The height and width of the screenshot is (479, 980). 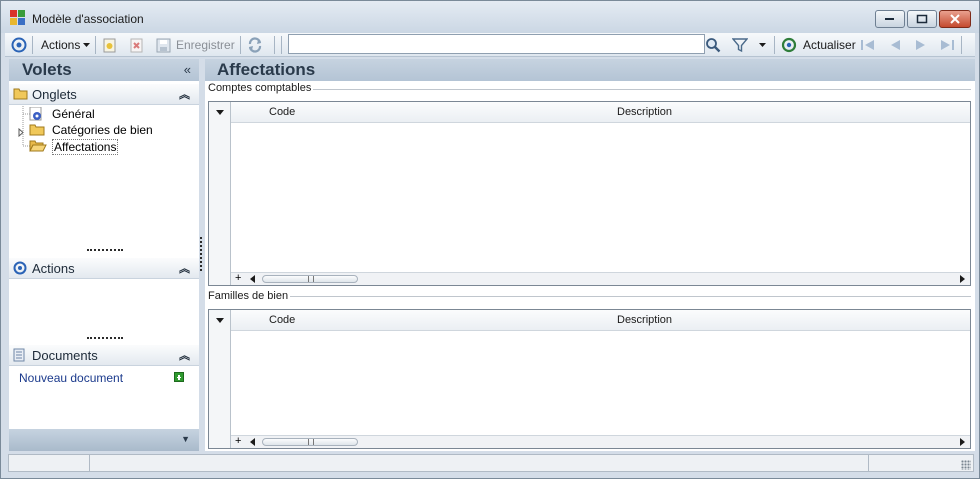 What do you see at coordinates (789, 45) in the screenshot?
I see `refresh-icon` at bounding box center [789, 45].